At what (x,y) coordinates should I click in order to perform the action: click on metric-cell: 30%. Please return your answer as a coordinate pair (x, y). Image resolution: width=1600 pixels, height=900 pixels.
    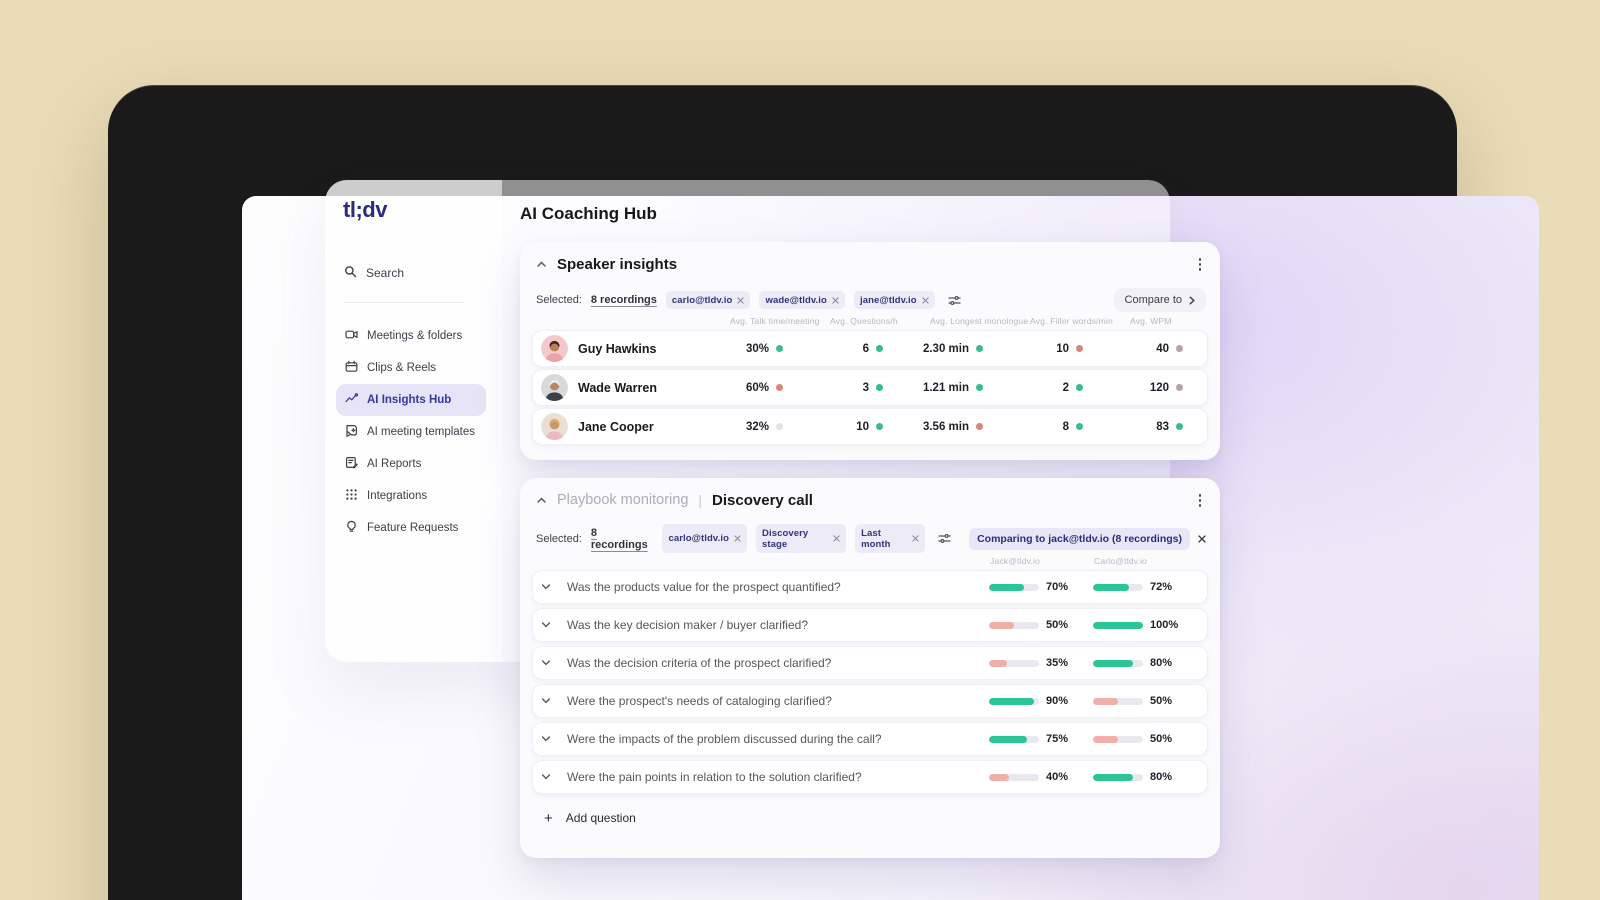
    Looking at the image, I should click on (767, 349).